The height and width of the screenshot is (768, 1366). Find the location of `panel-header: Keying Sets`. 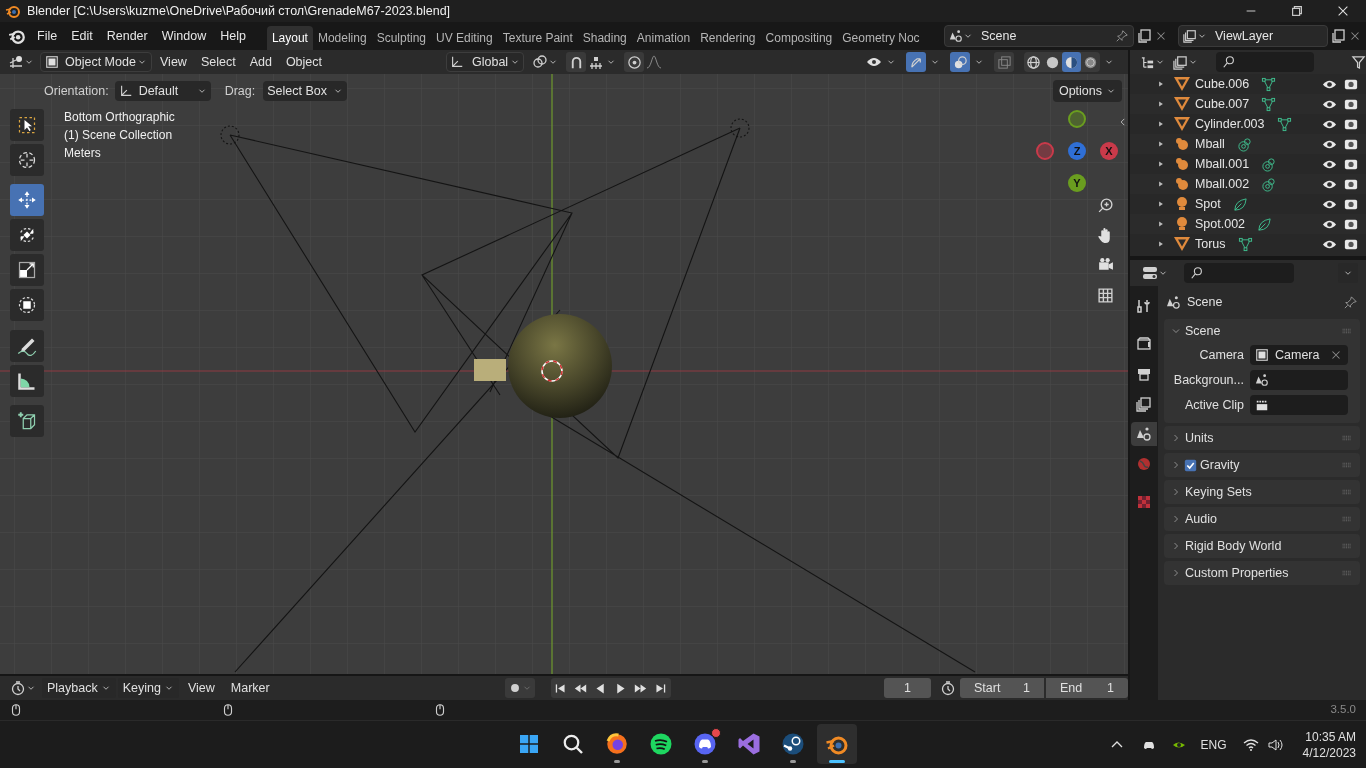

panel-header: Keying Sets is located at coordinates (1262, 492).